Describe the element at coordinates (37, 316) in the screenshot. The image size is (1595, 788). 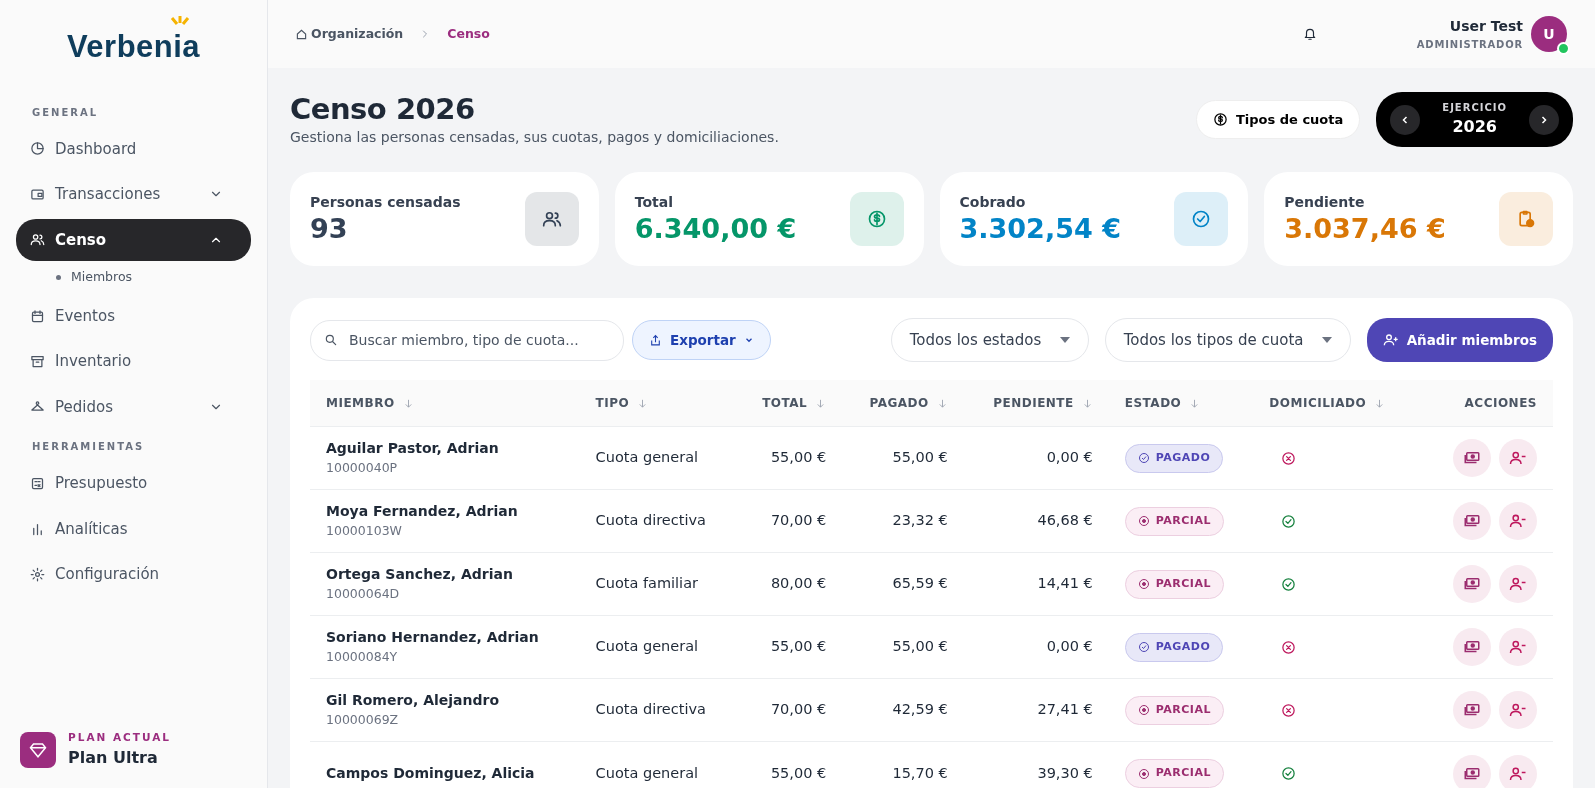
I see `calendar-icon` at that location.